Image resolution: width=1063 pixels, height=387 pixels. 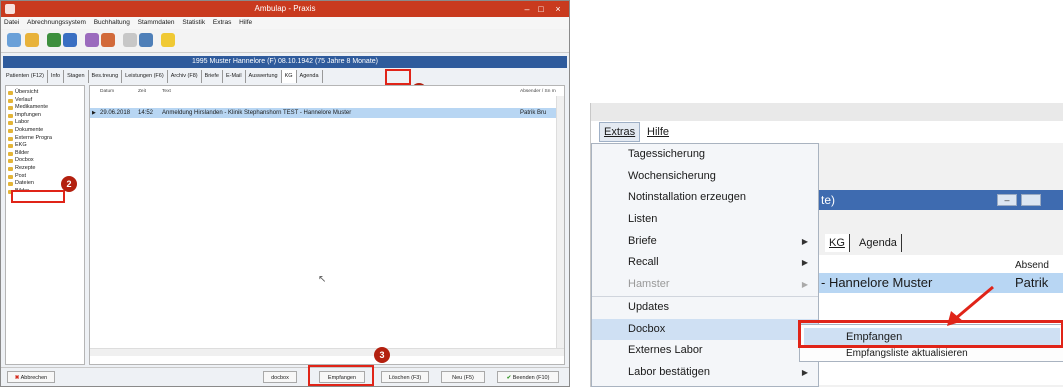 What do you see at coordinates (130, 40) in the screenshot?
I see `document-icon` at bounding box center [130, 40].